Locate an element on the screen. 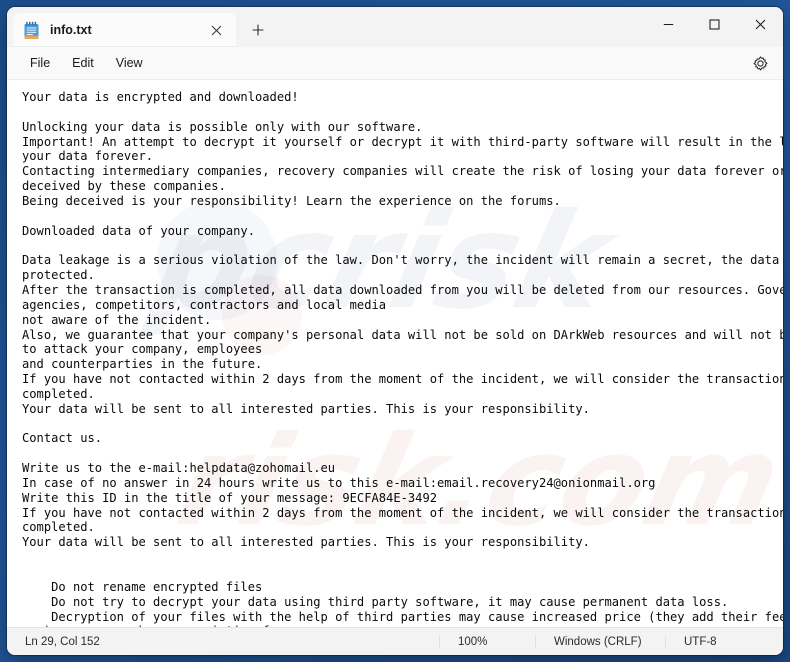  notepad-icon is located at coordinates (31, 30).